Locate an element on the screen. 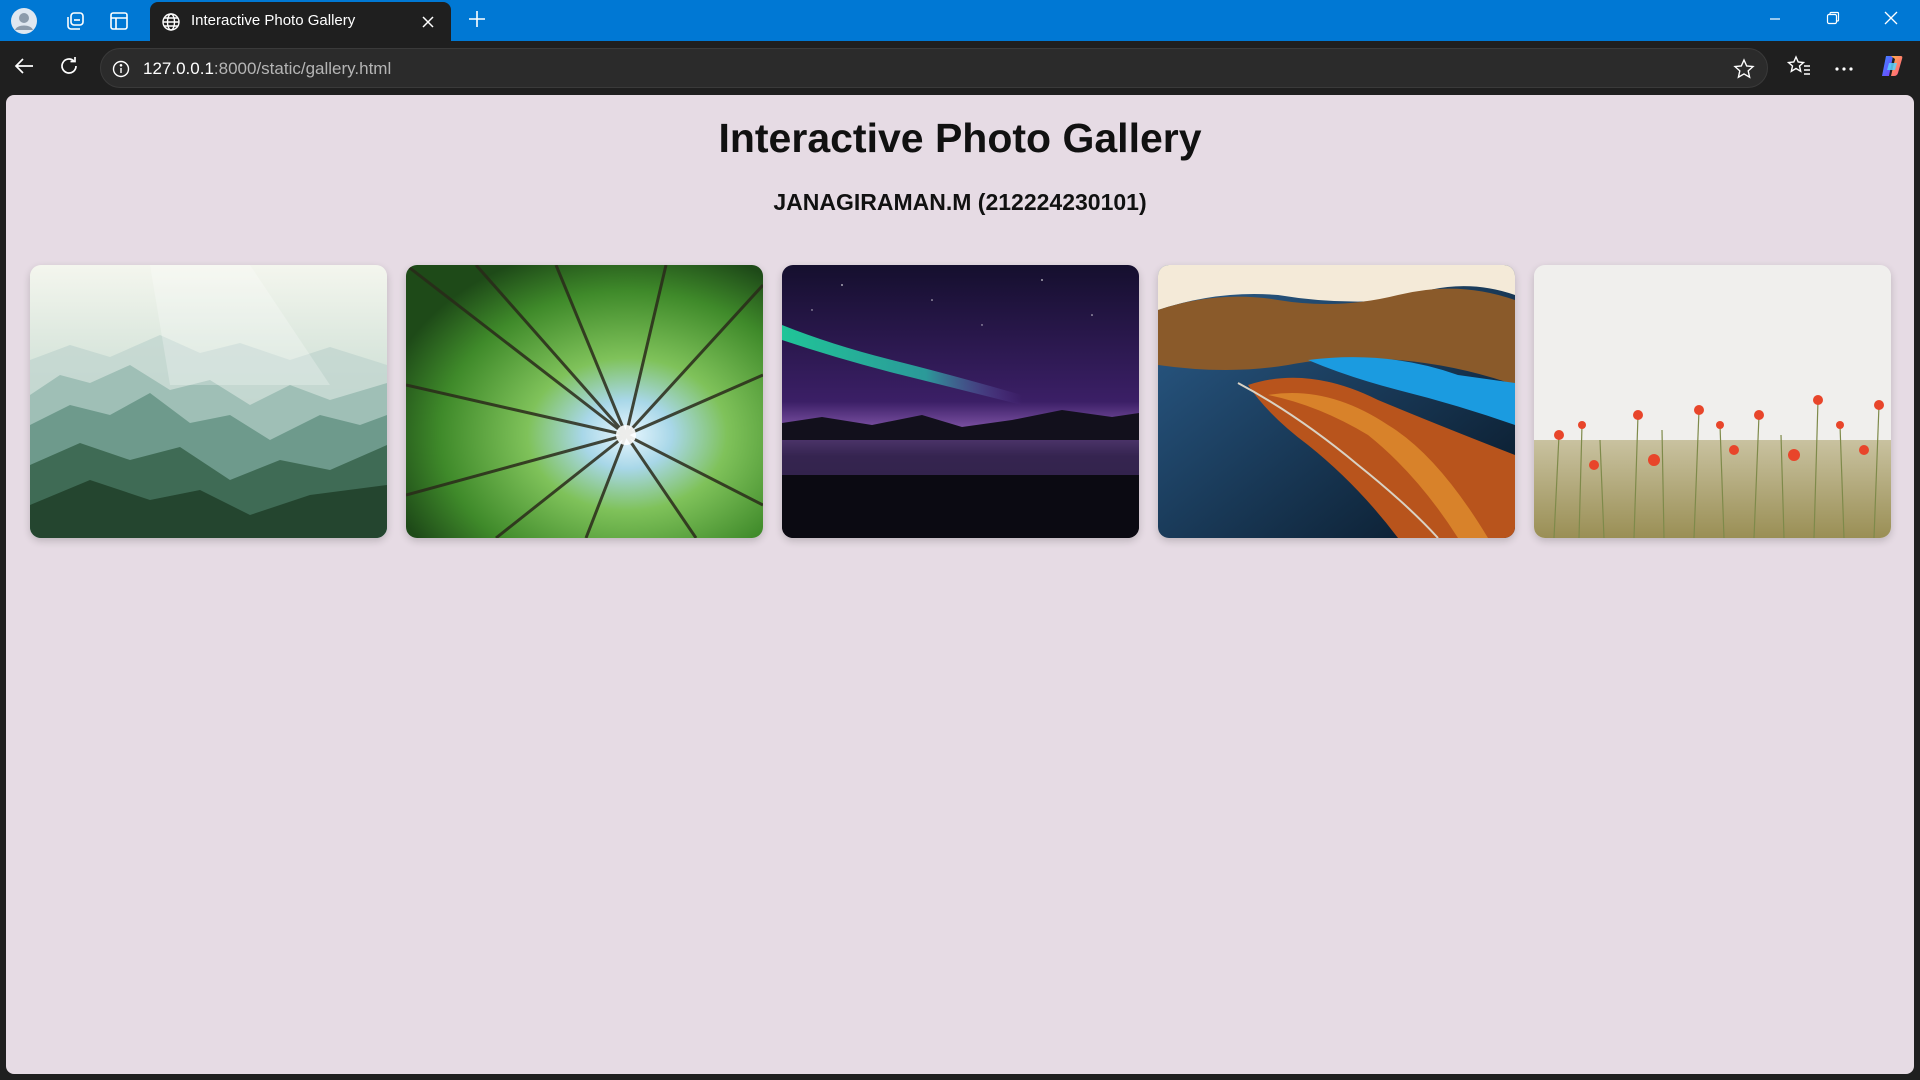 This screenshot has height=1080, width=1920. url-path: :8000/static/gallery.html is located at coordinates (302, 68).